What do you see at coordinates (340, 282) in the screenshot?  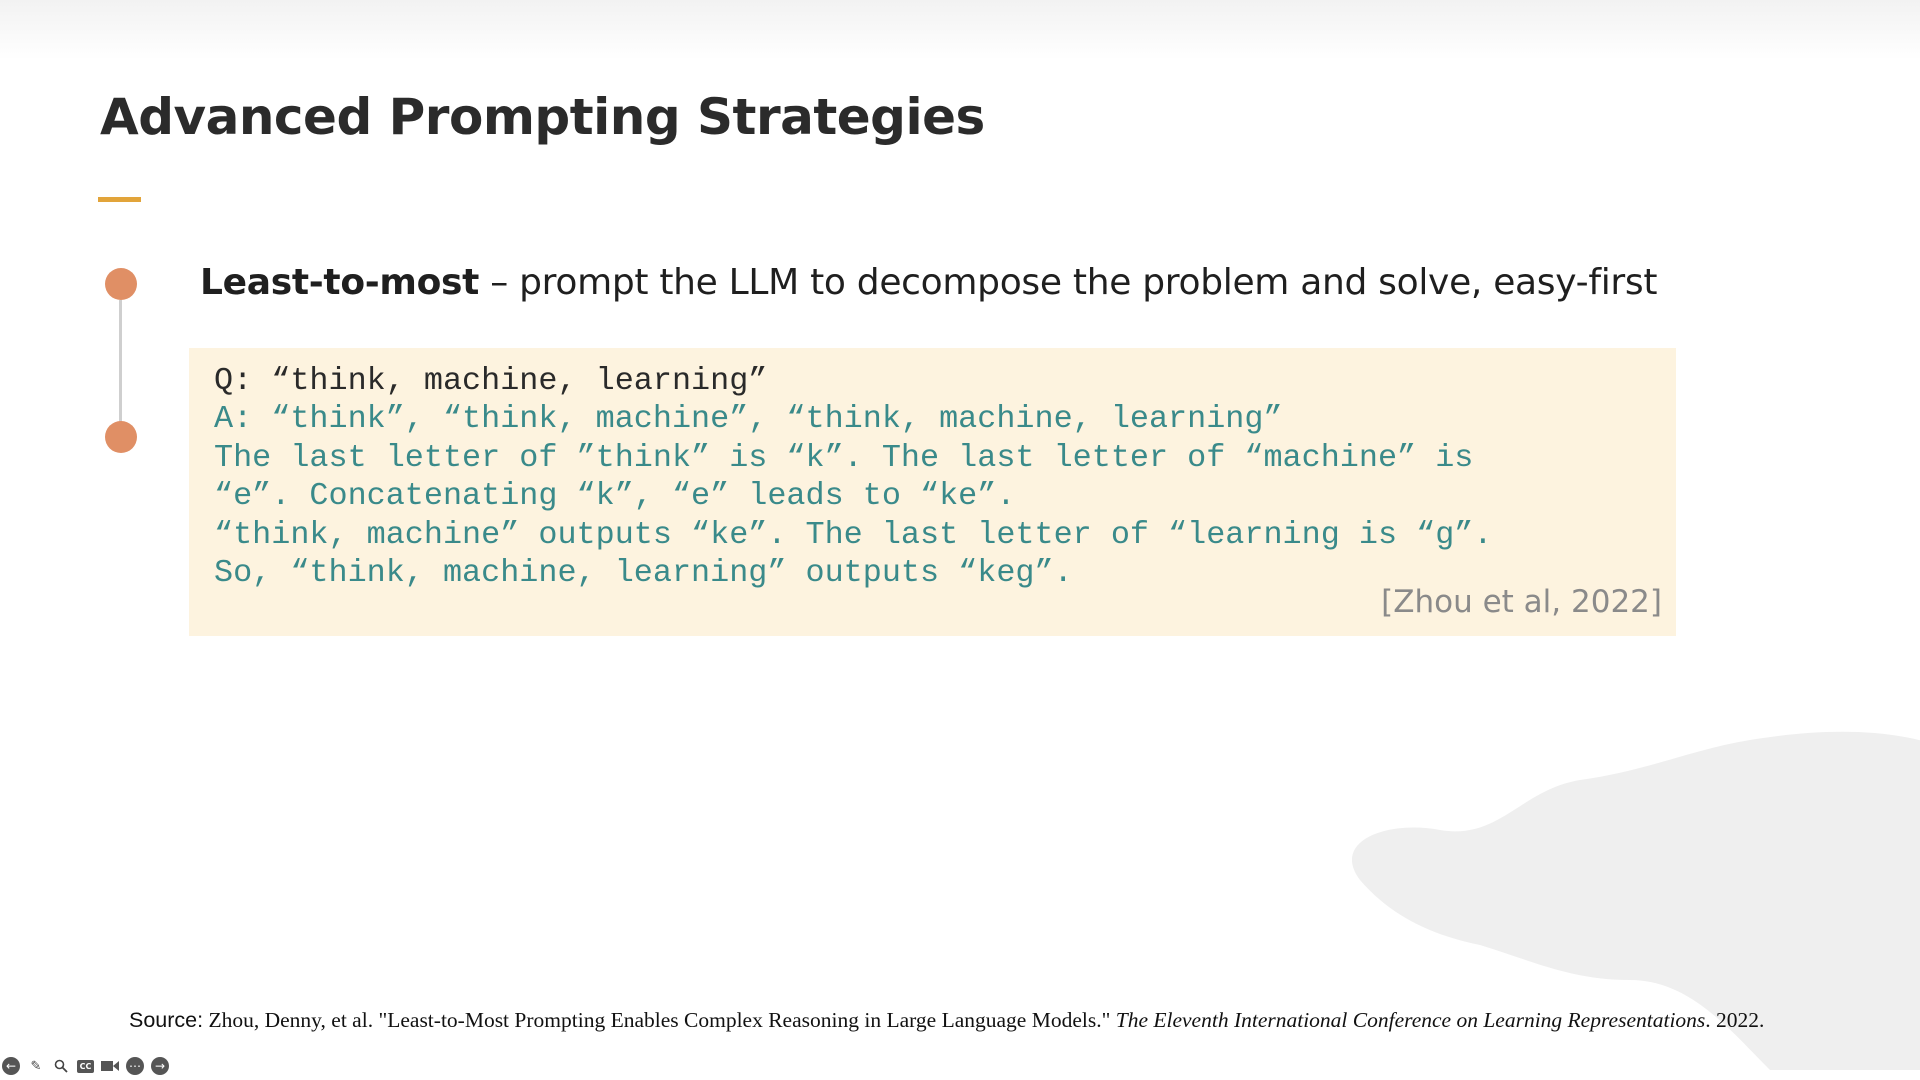 I see `bullet-term: Least-to-most` at bounding box center [340, 282].